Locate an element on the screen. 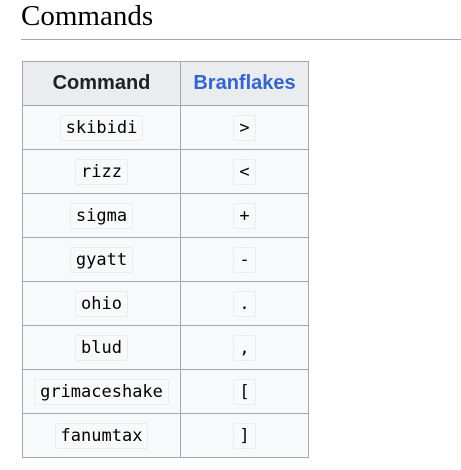 This screenshot has width=461, height=470. branflakes-cell: , is located at coordinates (244, 347).